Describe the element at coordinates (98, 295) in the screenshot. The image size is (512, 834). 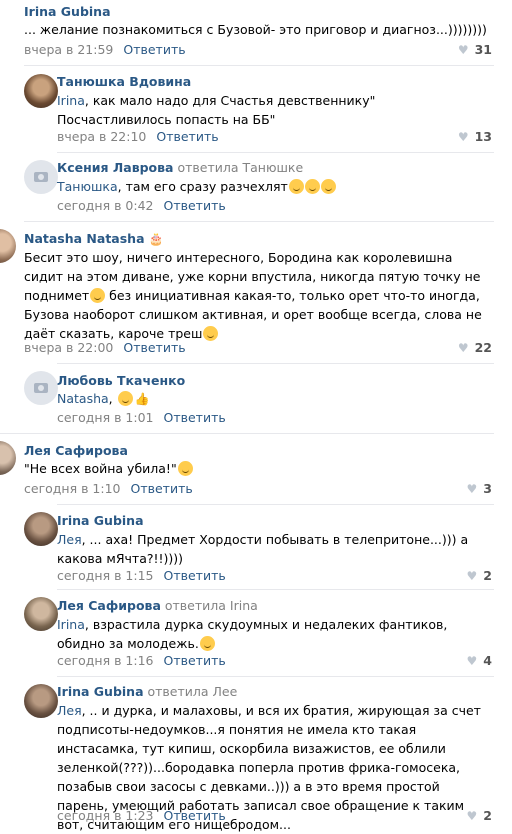
I see `grin-emoji-icon` at that location.